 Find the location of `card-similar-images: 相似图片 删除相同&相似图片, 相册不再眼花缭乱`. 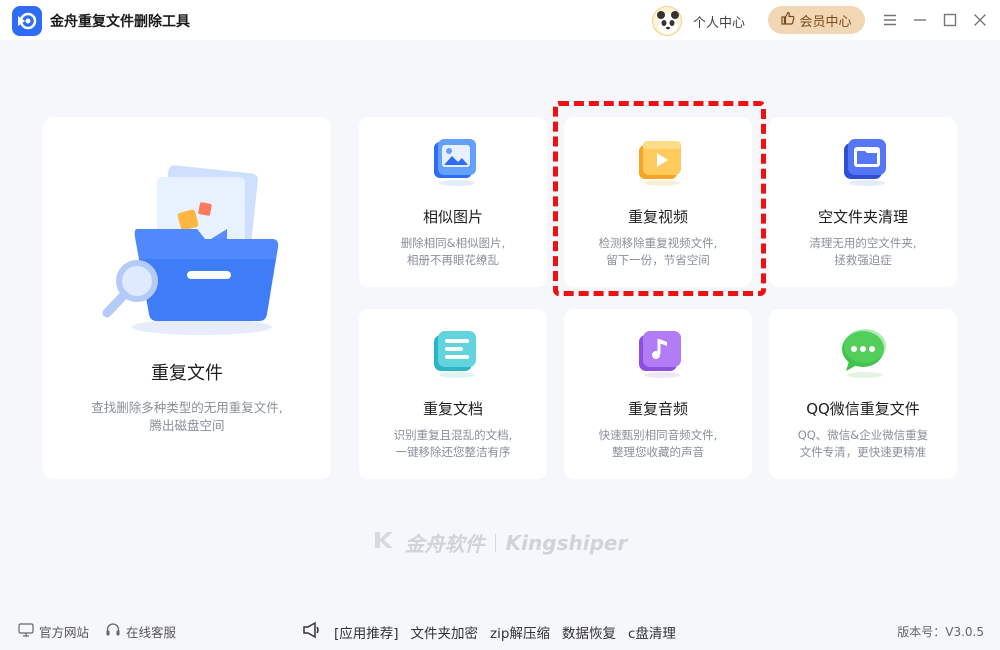

card-similar-images: 相似图片 删除相同&相似图片, 相册不再眼花缭乱 is located at coordinates (453, 202).